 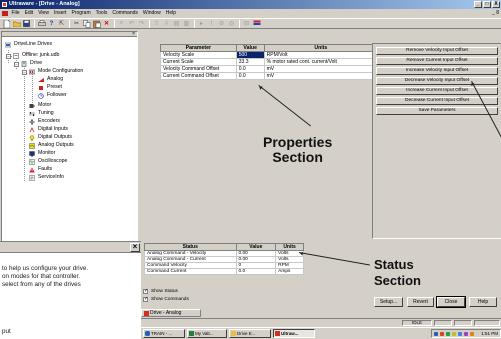 I want to click on child-window-controls: _ 8, so click(x=495, y=13).